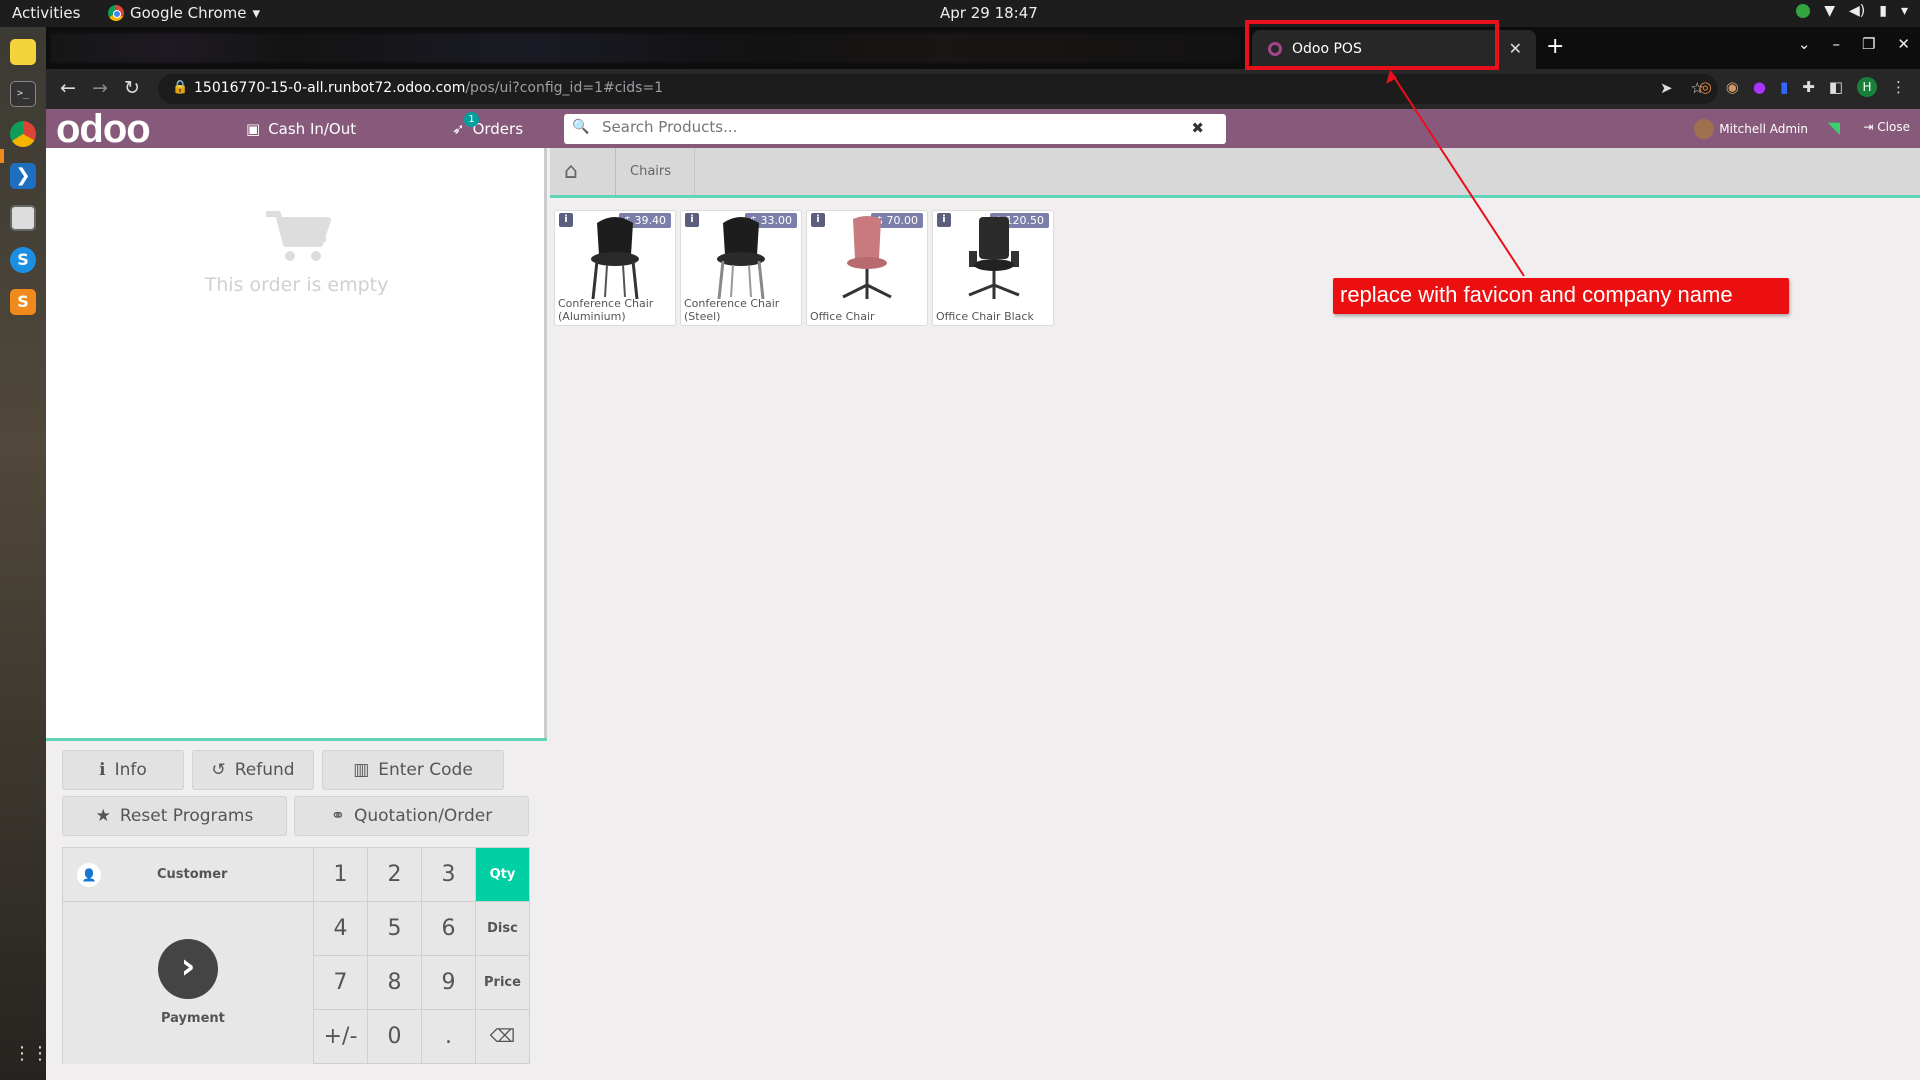 The image size is (1920, 1080). What do you see at coordinates (1515, 48) in the screenshot?
I see `close-tab-icon: ✕` at bounding box center [1515, 48].